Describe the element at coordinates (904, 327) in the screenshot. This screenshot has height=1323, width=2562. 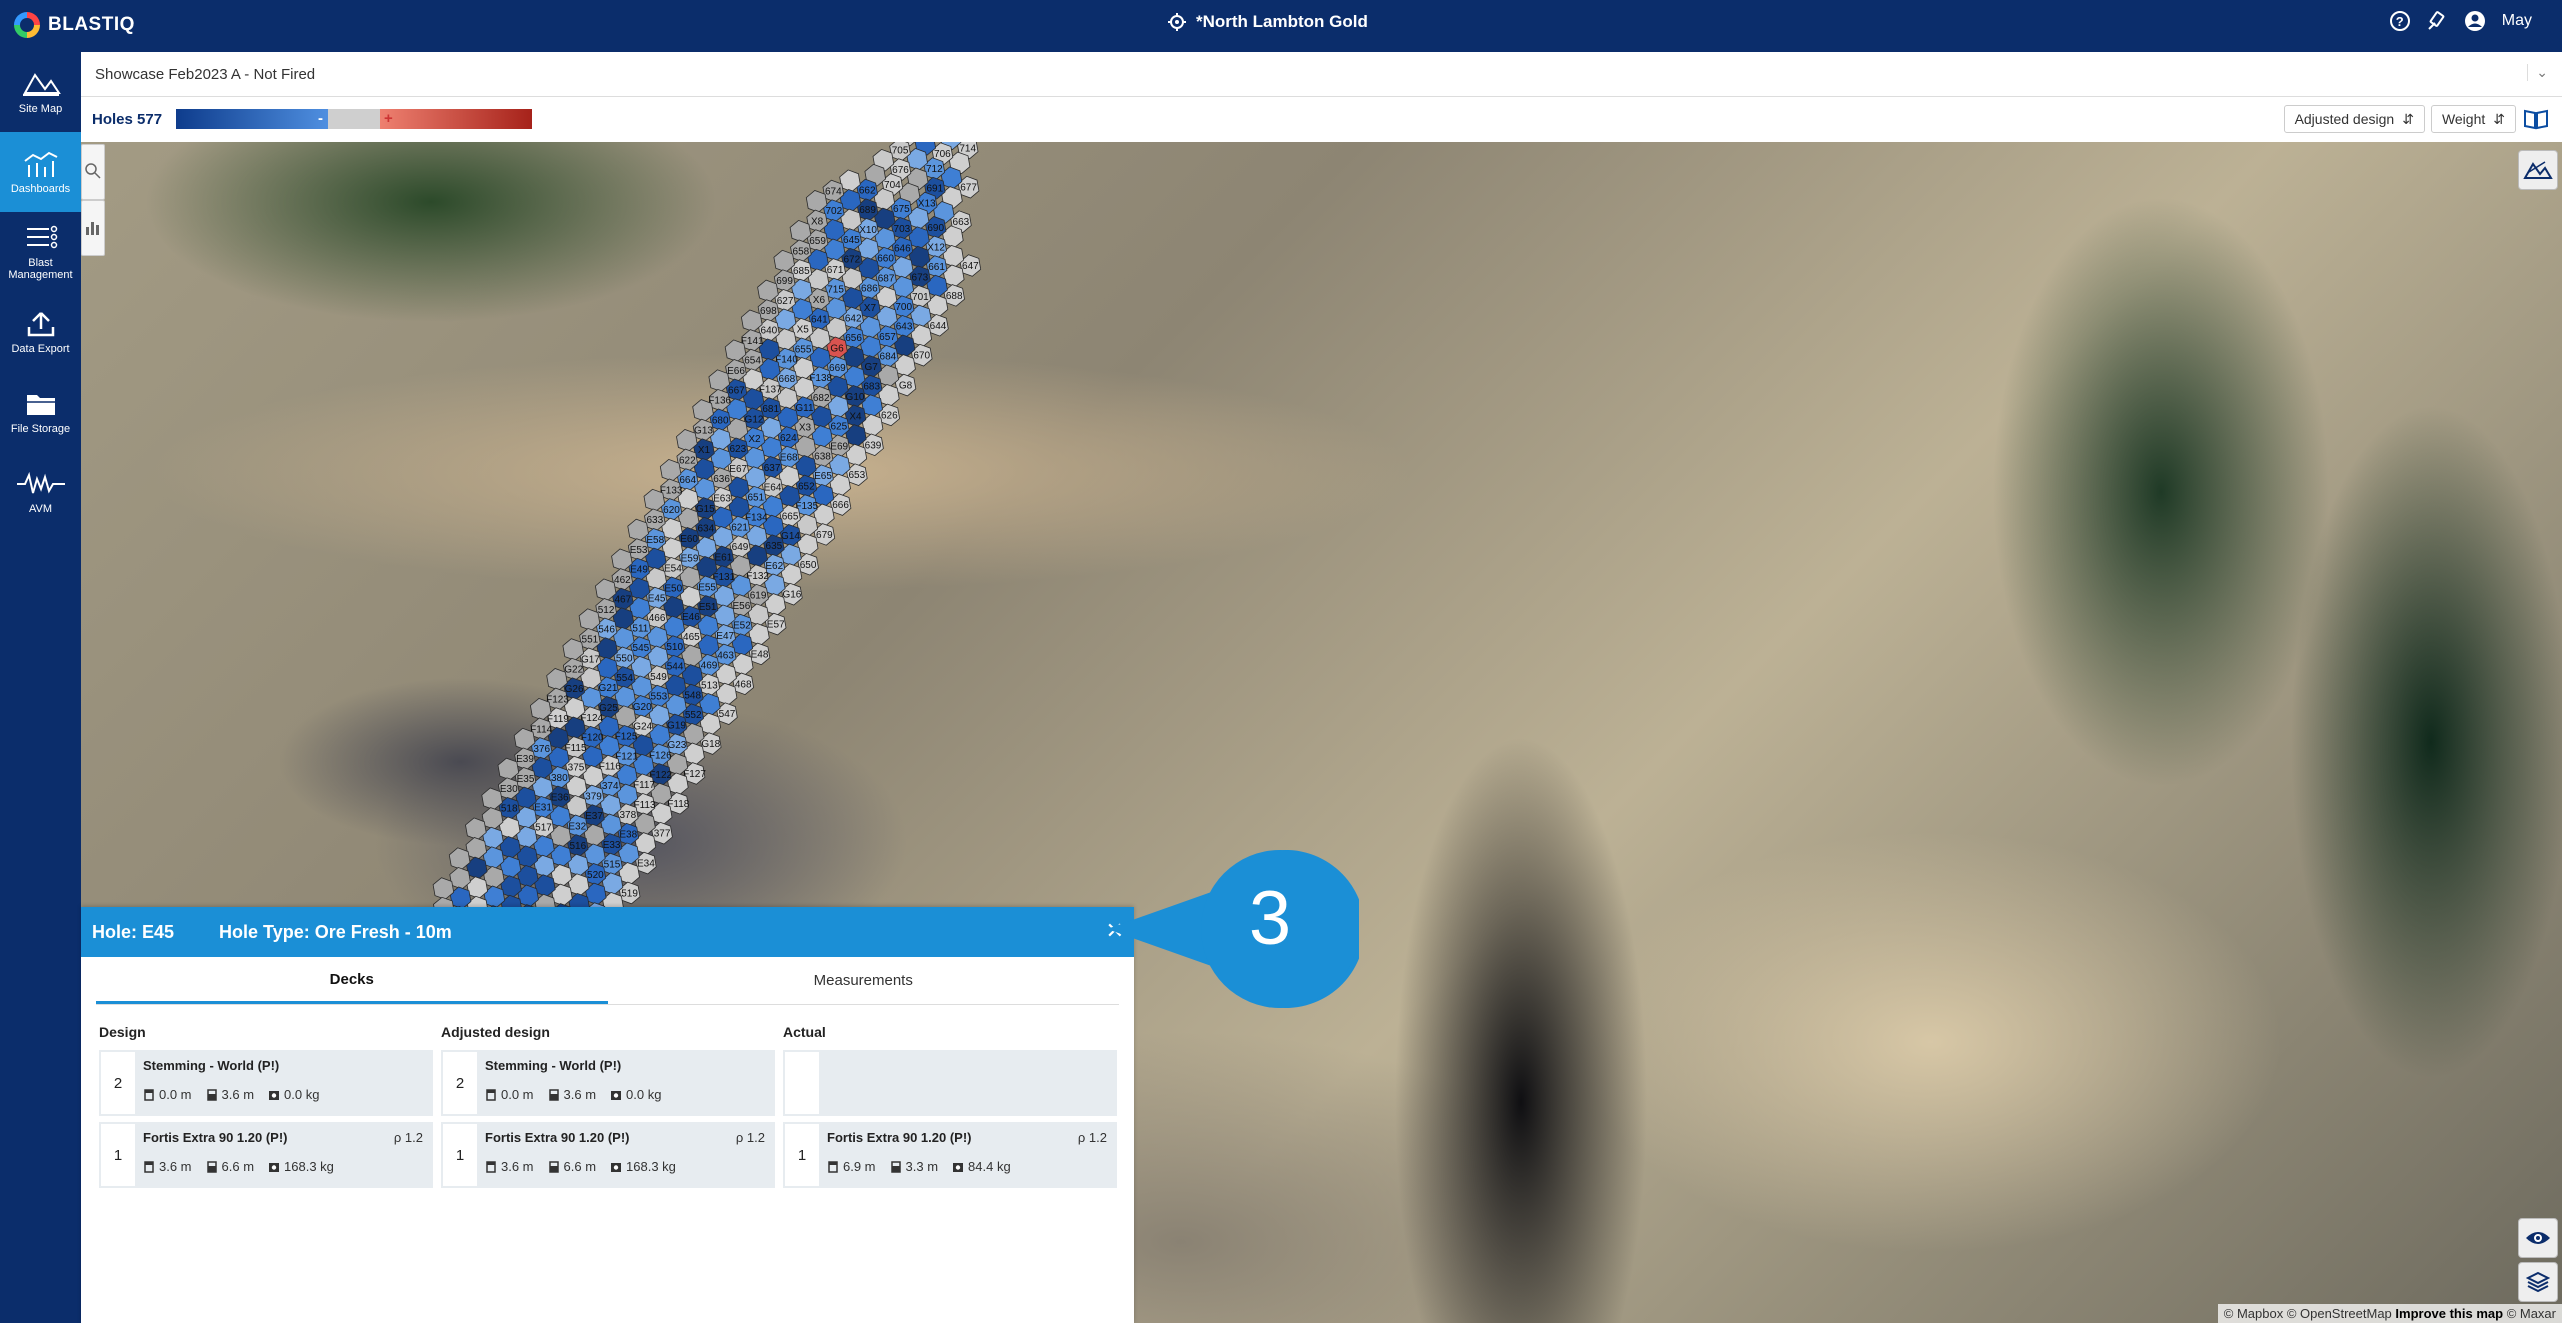
I see `blast-hole-label: 643` at that location.